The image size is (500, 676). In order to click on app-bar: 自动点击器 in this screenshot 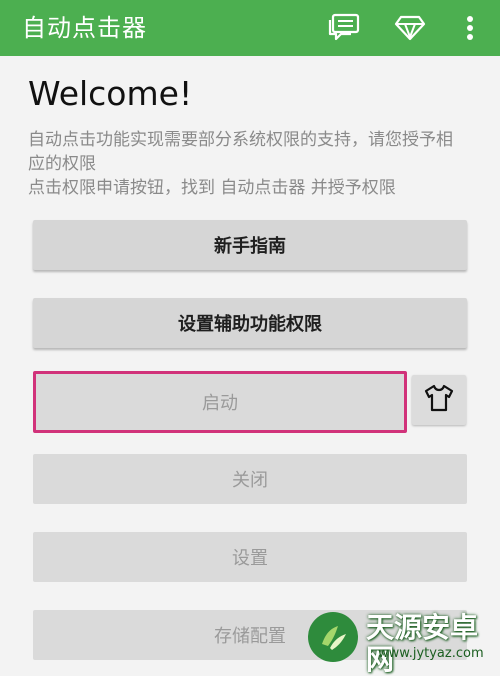, I will do `click(250, 28)`.